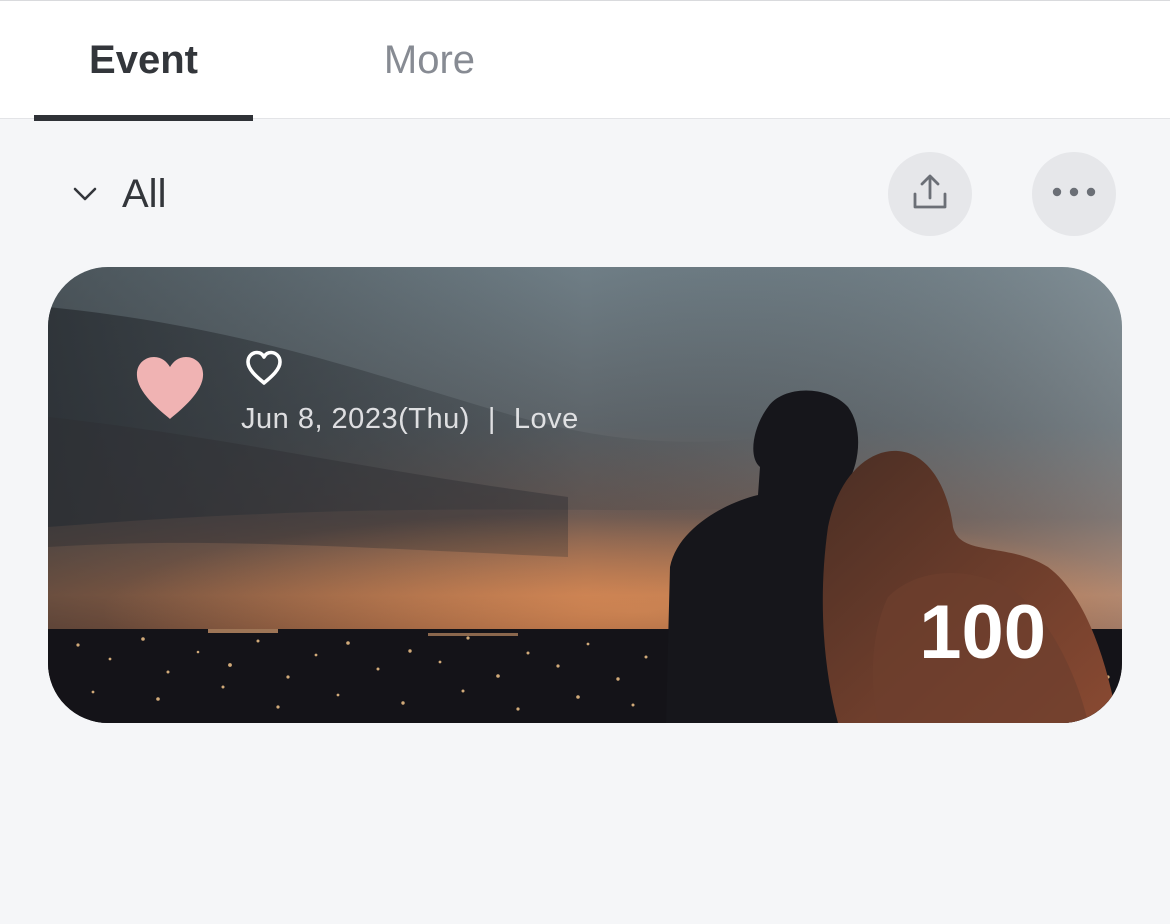 The image size is (1170, 924). What do you see at coordinates (585, 60) in the screenshot?
I see `tab-bar: Event More` at bounding box center [585, 60].